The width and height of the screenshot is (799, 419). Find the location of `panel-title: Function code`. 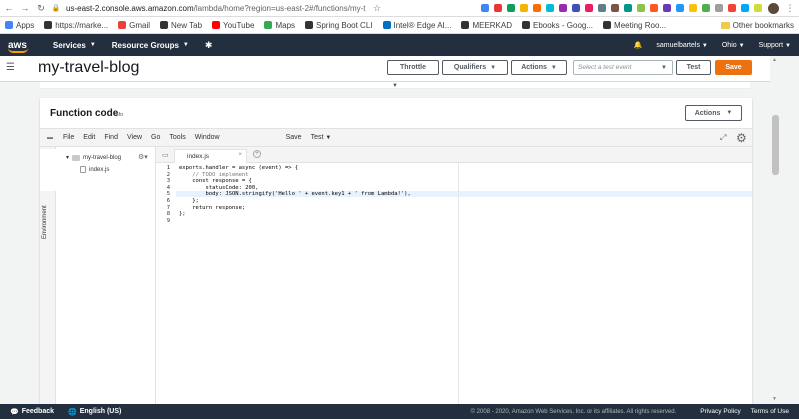

panel-title: Function code is located at coordinates (84, 113).